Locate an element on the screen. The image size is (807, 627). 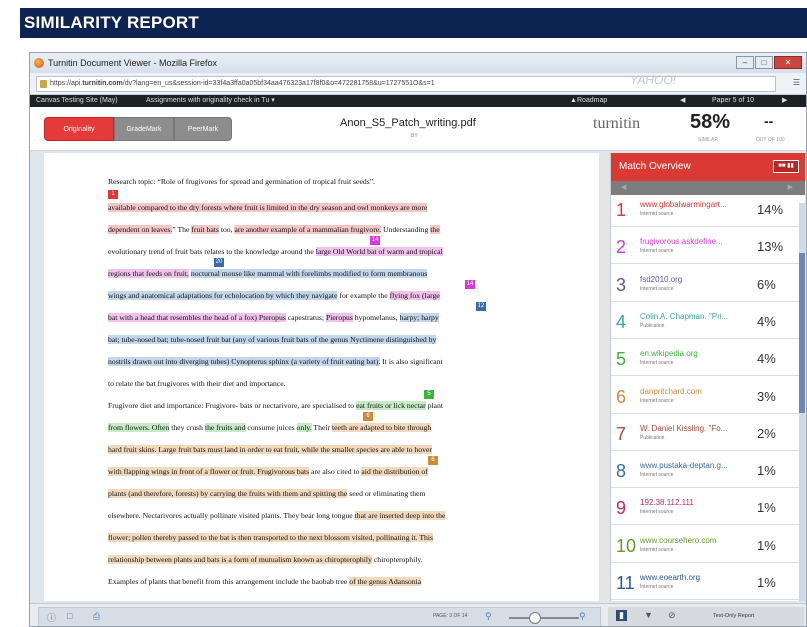
match-marker: 5 is located at coordinates (429, 394).